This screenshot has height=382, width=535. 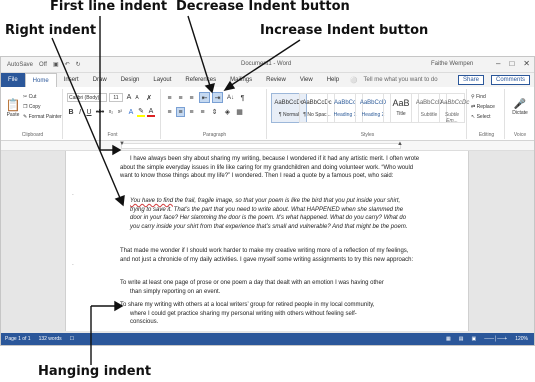 I want to click on comments-button: Comments, so click(x=510, y=80).